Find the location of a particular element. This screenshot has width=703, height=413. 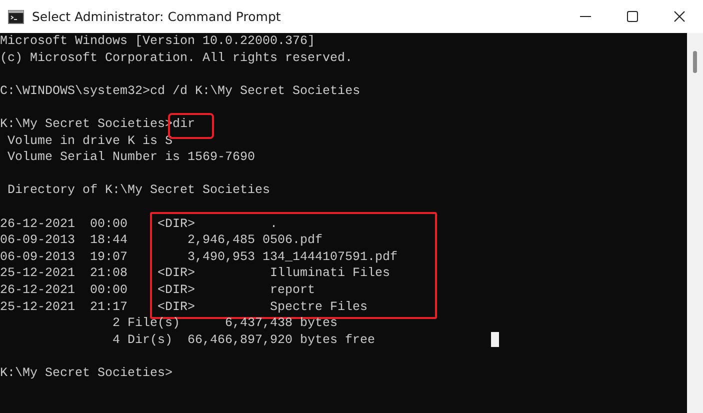

console-line: Volume Serial Number is 1569-7690 is located at coordinates (131, 157).